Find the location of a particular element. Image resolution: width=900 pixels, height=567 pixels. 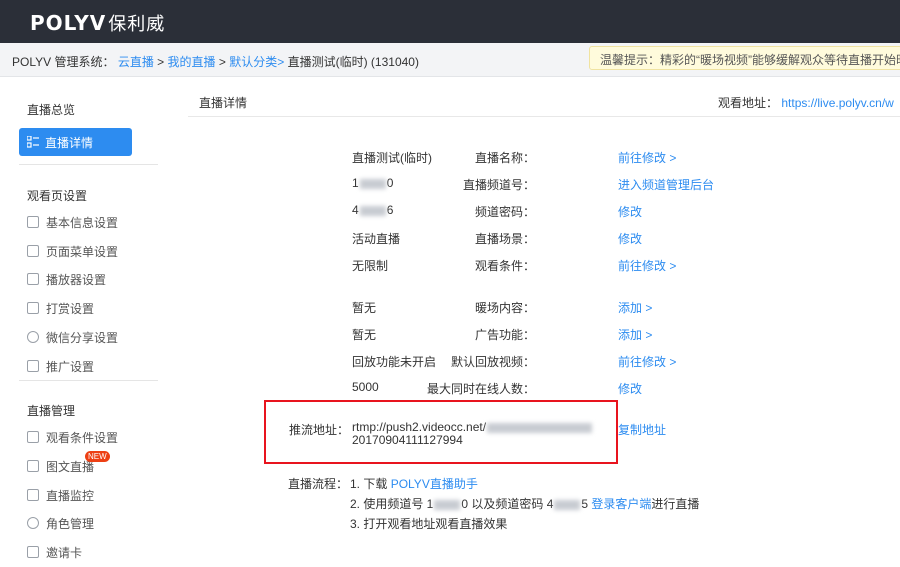

row-label: 观看条件： is located at coordinates (504, 266).